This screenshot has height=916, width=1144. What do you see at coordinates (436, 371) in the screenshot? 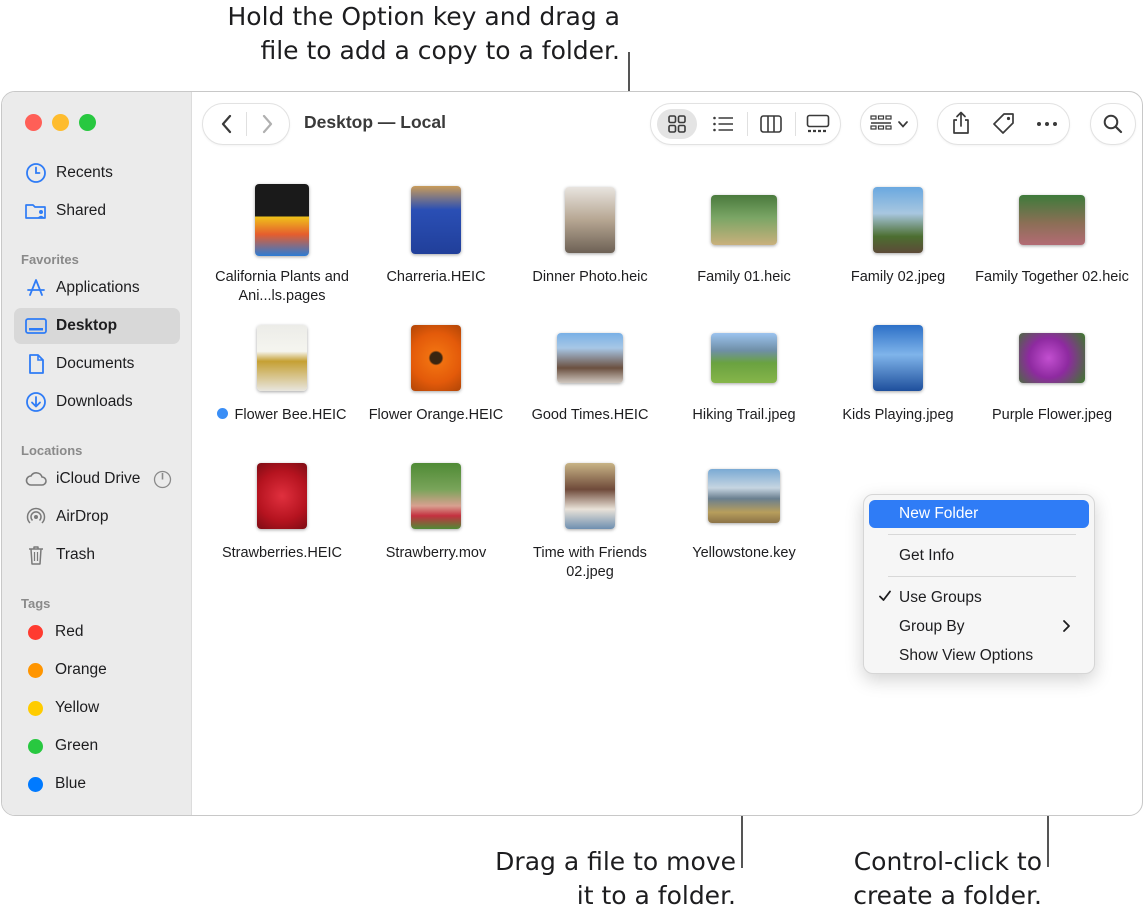
I see `file-item: Flower Orange.HEIC` at bounding box center [436, 371].